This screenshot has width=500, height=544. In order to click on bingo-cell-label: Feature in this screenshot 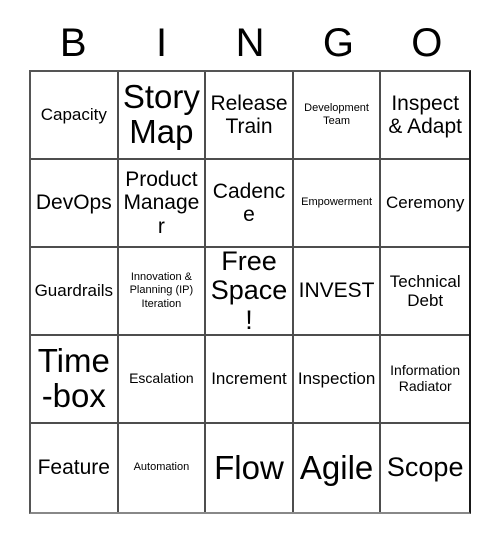, I will do `click(73, 468)`.